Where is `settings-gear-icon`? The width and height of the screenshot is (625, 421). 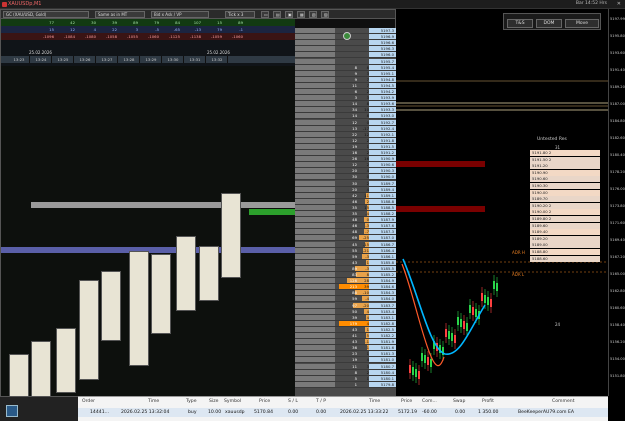
settings-gear-icon is located at coordinates (347, 36).